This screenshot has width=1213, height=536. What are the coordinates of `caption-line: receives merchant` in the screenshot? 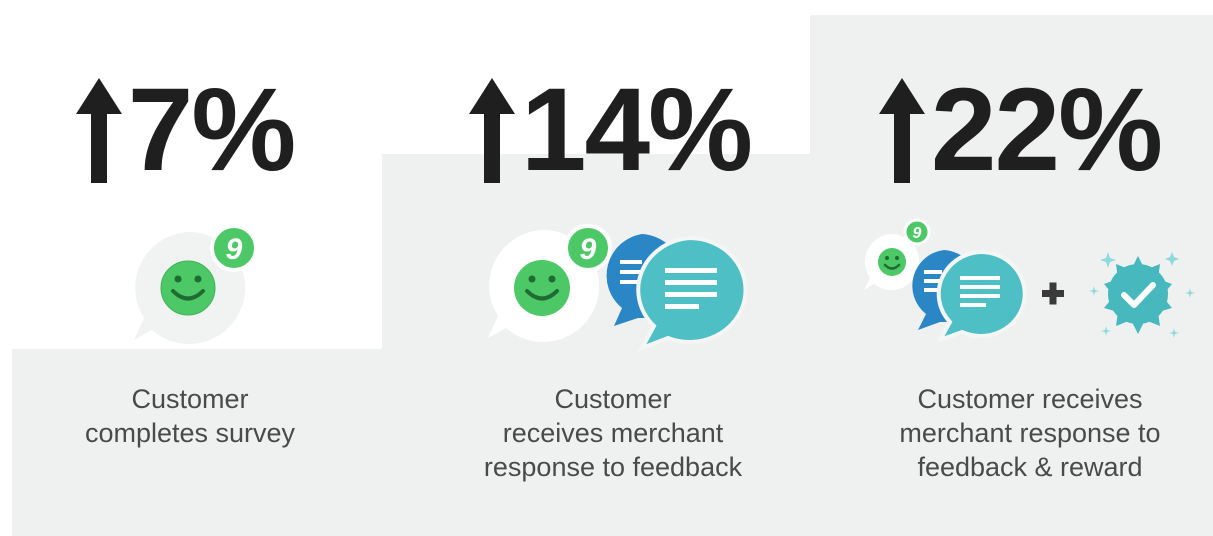 It's located at (613, 433).